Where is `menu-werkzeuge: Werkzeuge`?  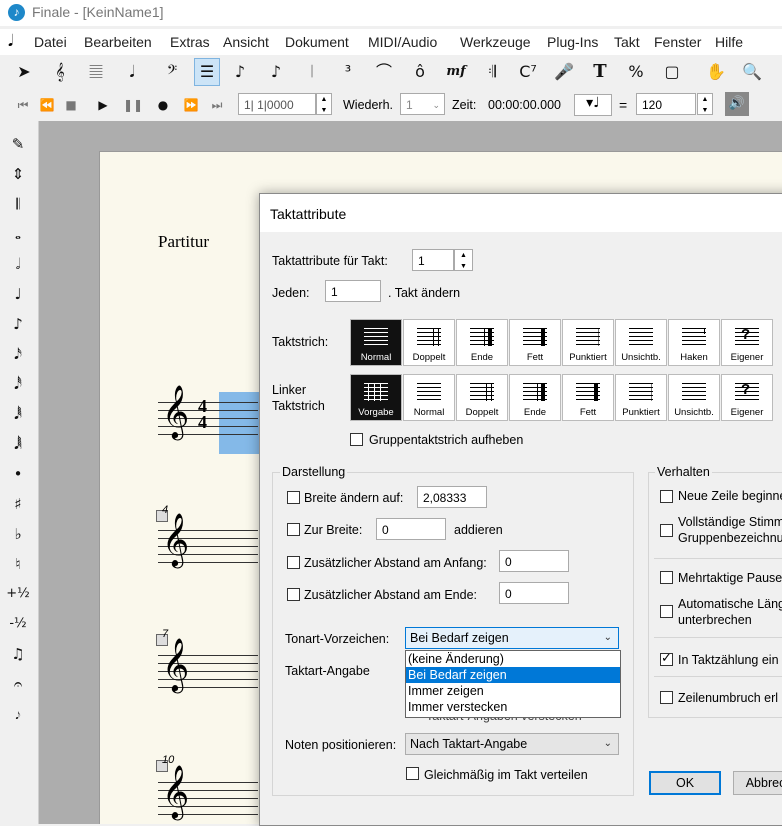
menu-werkzeuge: Werkzeuge is located at coordinates (495, 42).